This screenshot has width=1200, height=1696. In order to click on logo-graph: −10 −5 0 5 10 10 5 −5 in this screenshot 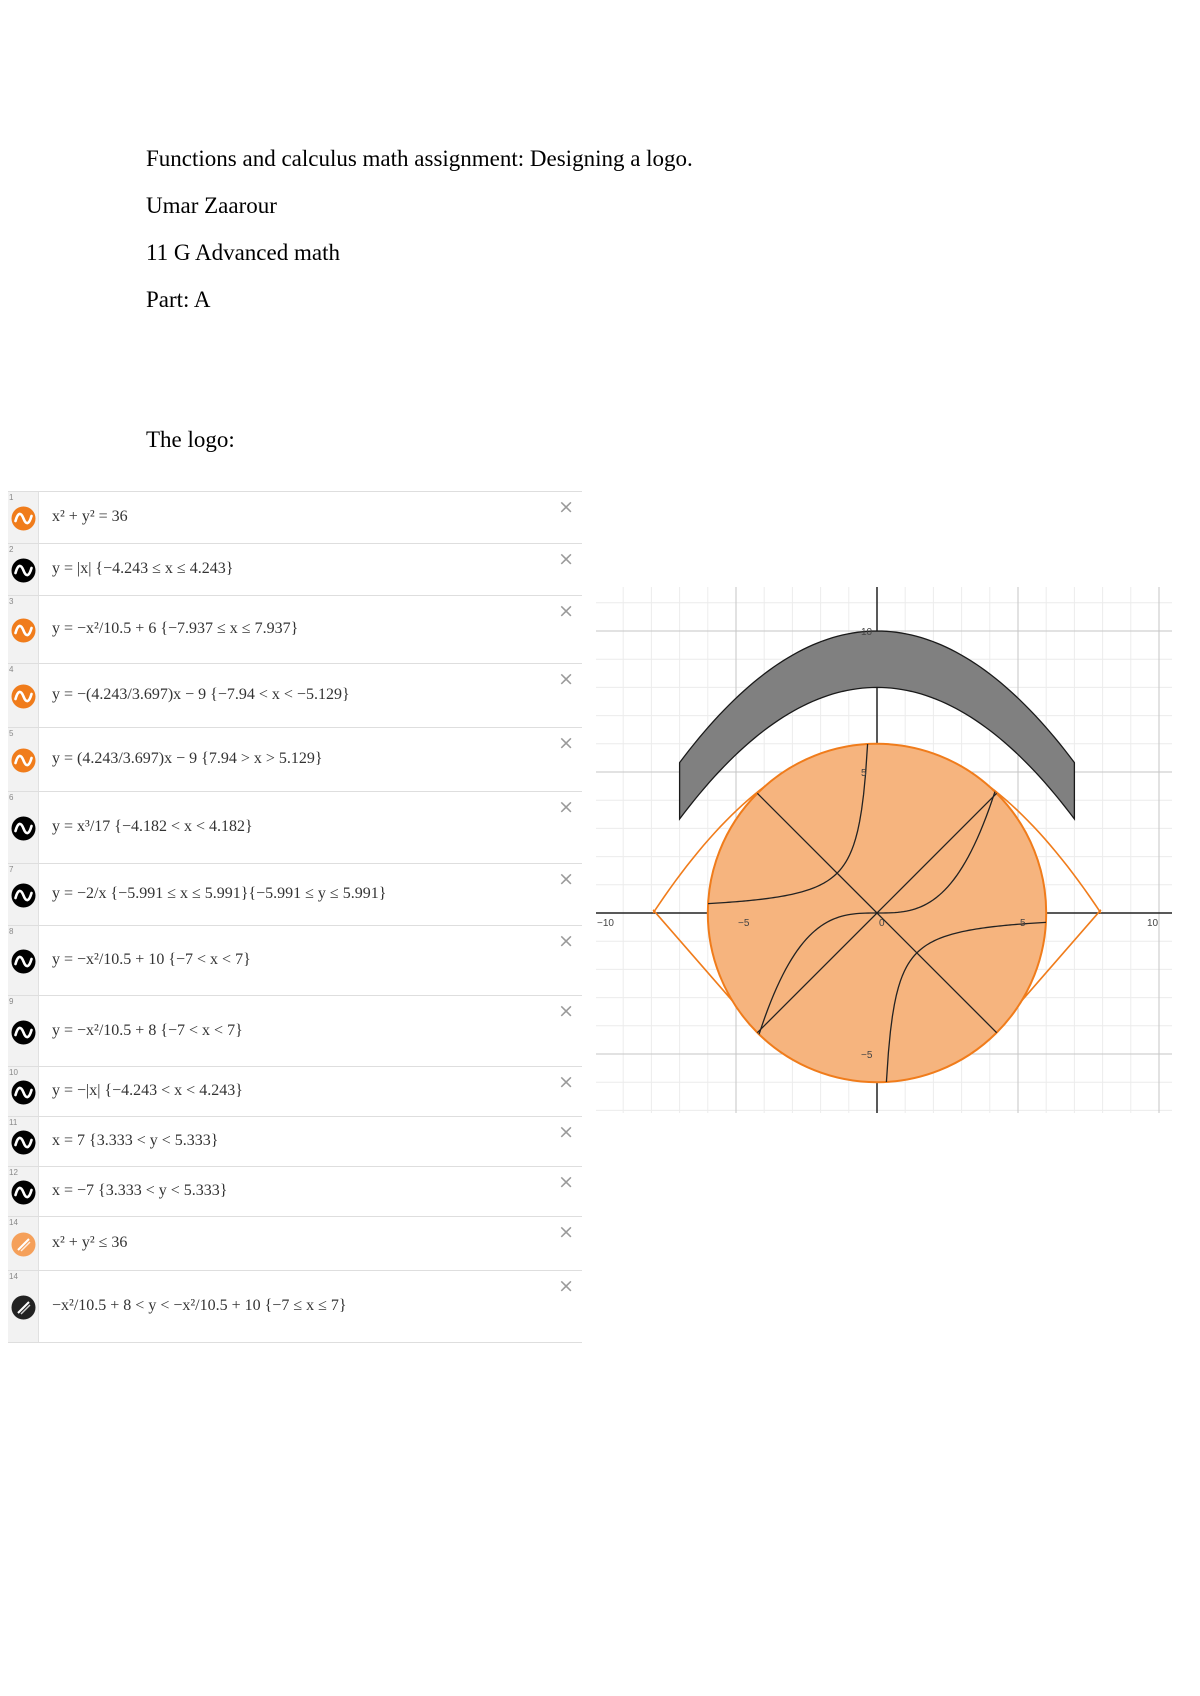, I will do `click(884, 850)`.